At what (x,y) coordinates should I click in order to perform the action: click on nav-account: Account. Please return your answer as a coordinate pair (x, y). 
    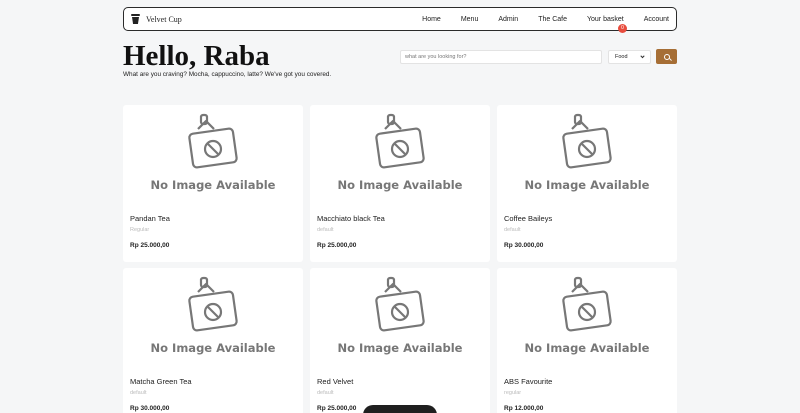
    Looking at the image, I should click on (656, 19).